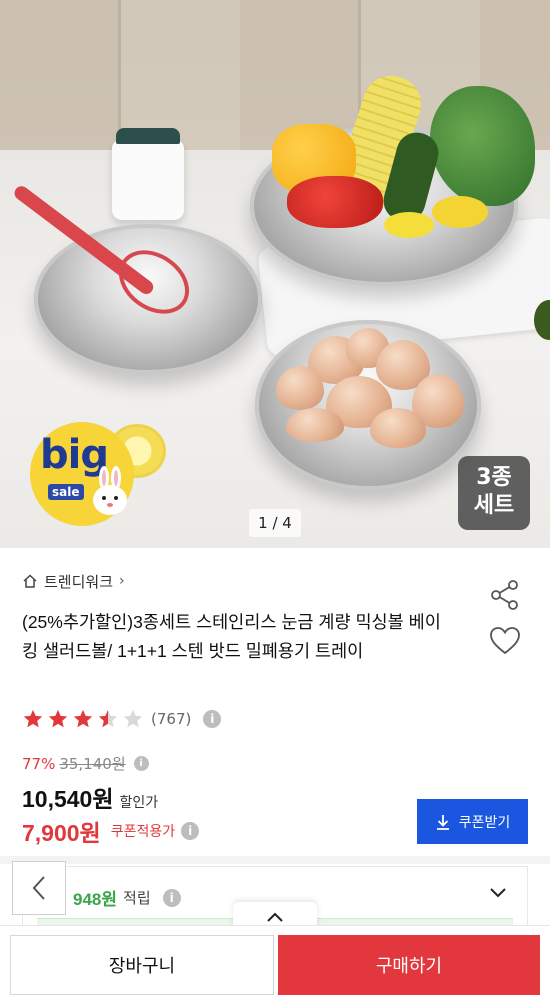 The width and height of the screenshot is (550, 1000). What do you see at coordinates (494, 477) in the screenshot?
I see `set-badge-line1: 3종` at bounding box center [494, 477].